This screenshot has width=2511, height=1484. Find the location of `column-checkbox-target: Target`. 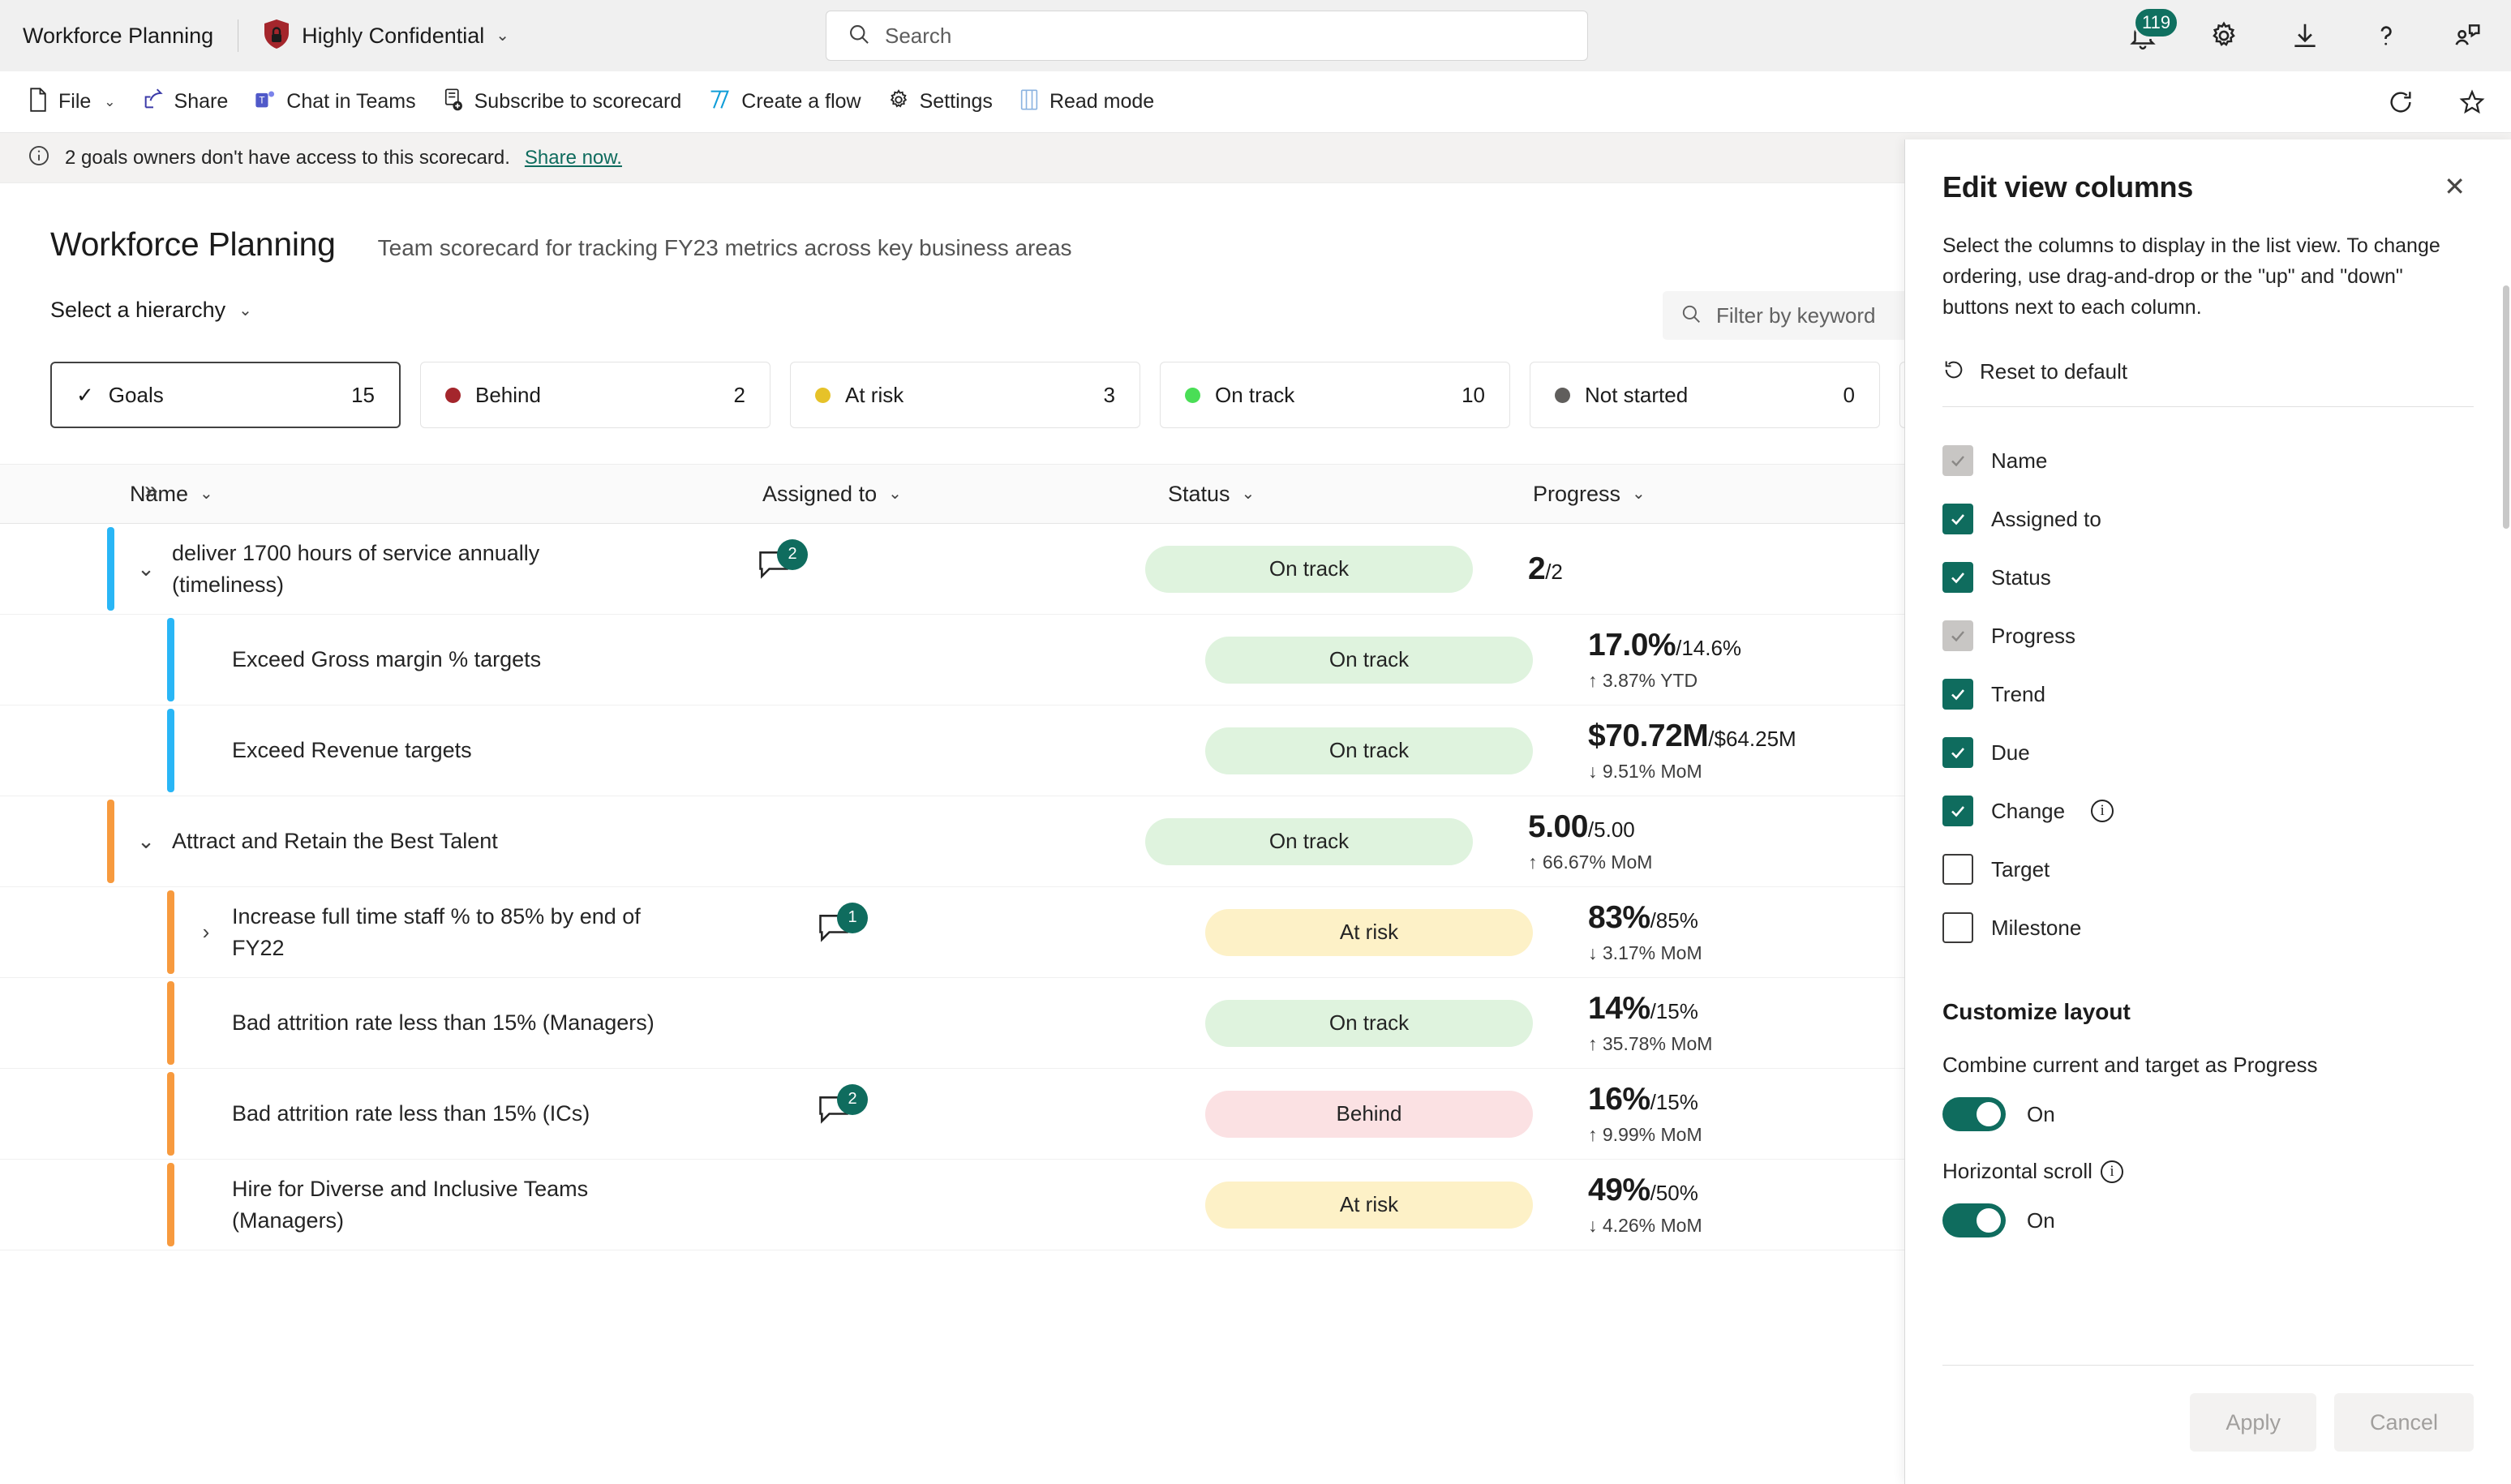

column-checkbox-target: Target is located at coordinates (2208, 869).